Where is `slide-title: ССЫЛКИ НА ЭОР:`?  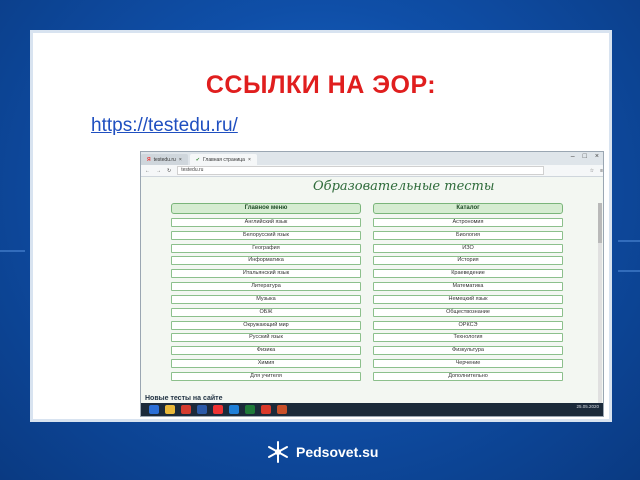
slide-title: ССЫЛКИ НА ЭОР: is located at coordinates (321, 85).